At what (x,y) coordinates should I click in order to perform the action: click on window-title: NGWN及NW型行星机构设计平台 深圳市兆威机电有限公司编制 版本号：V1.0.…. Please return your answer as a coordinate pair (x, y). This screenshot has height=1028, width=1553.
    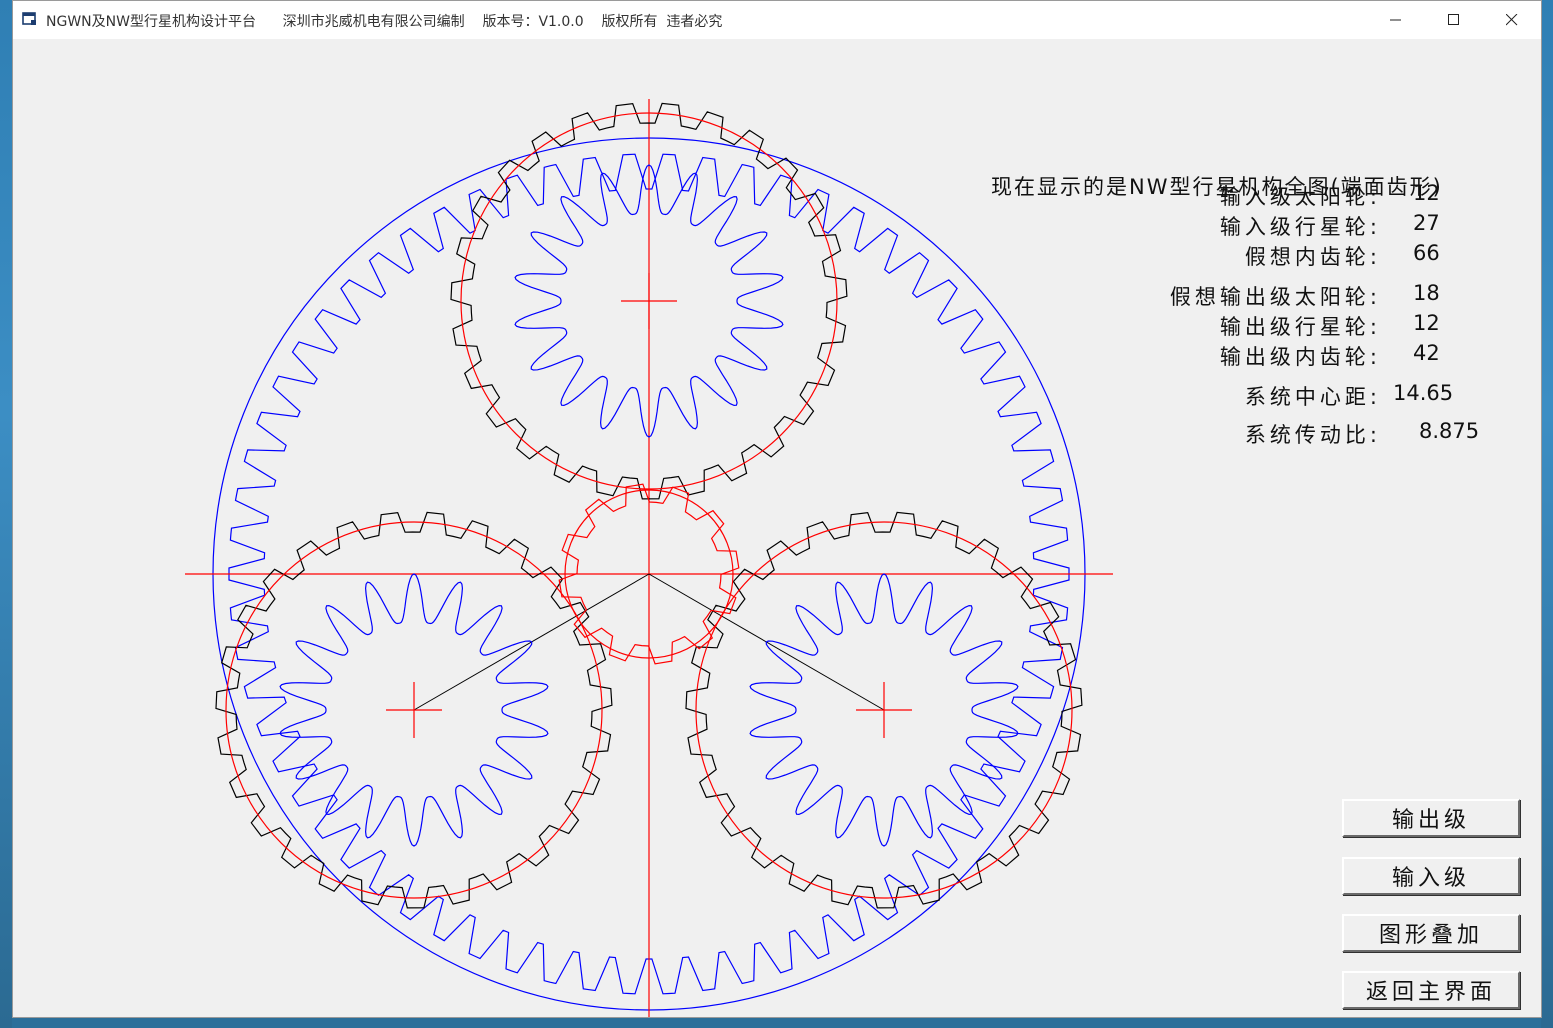
    Looking at the image, I should click on (384, 22).